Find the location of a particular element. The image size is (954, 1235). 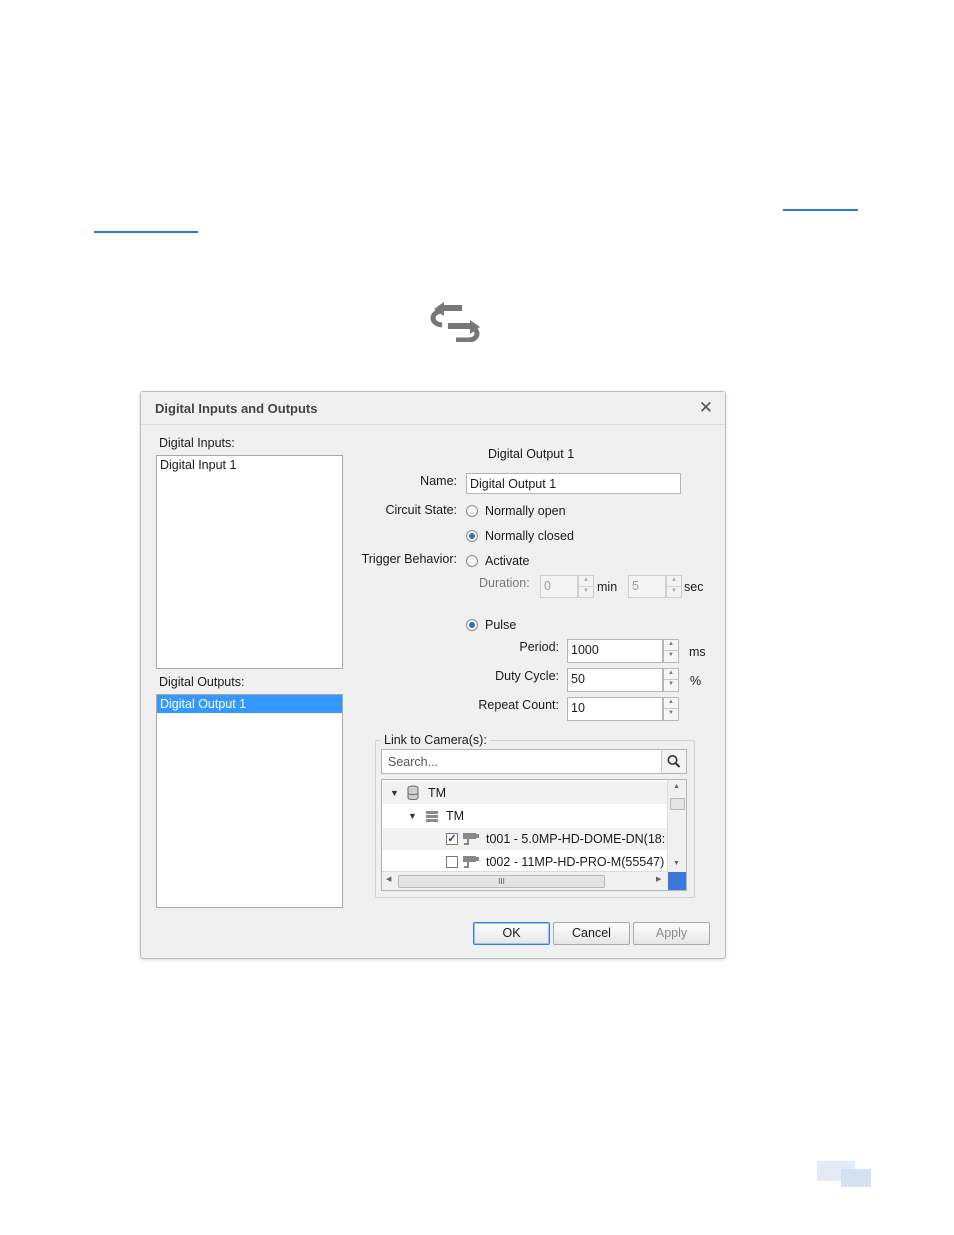

activate-label: Activate is located at coordinates (507, 561).